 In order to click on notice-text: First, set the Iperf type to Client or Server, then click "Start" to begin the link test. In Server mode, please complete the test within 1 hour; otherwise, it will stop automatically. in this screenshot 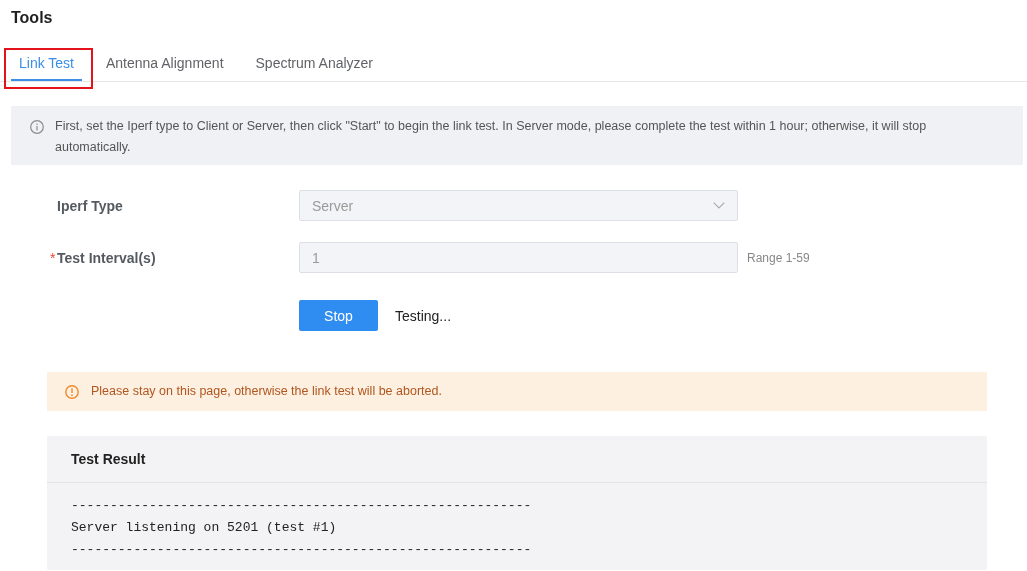, I will do `click(491, 137)`.